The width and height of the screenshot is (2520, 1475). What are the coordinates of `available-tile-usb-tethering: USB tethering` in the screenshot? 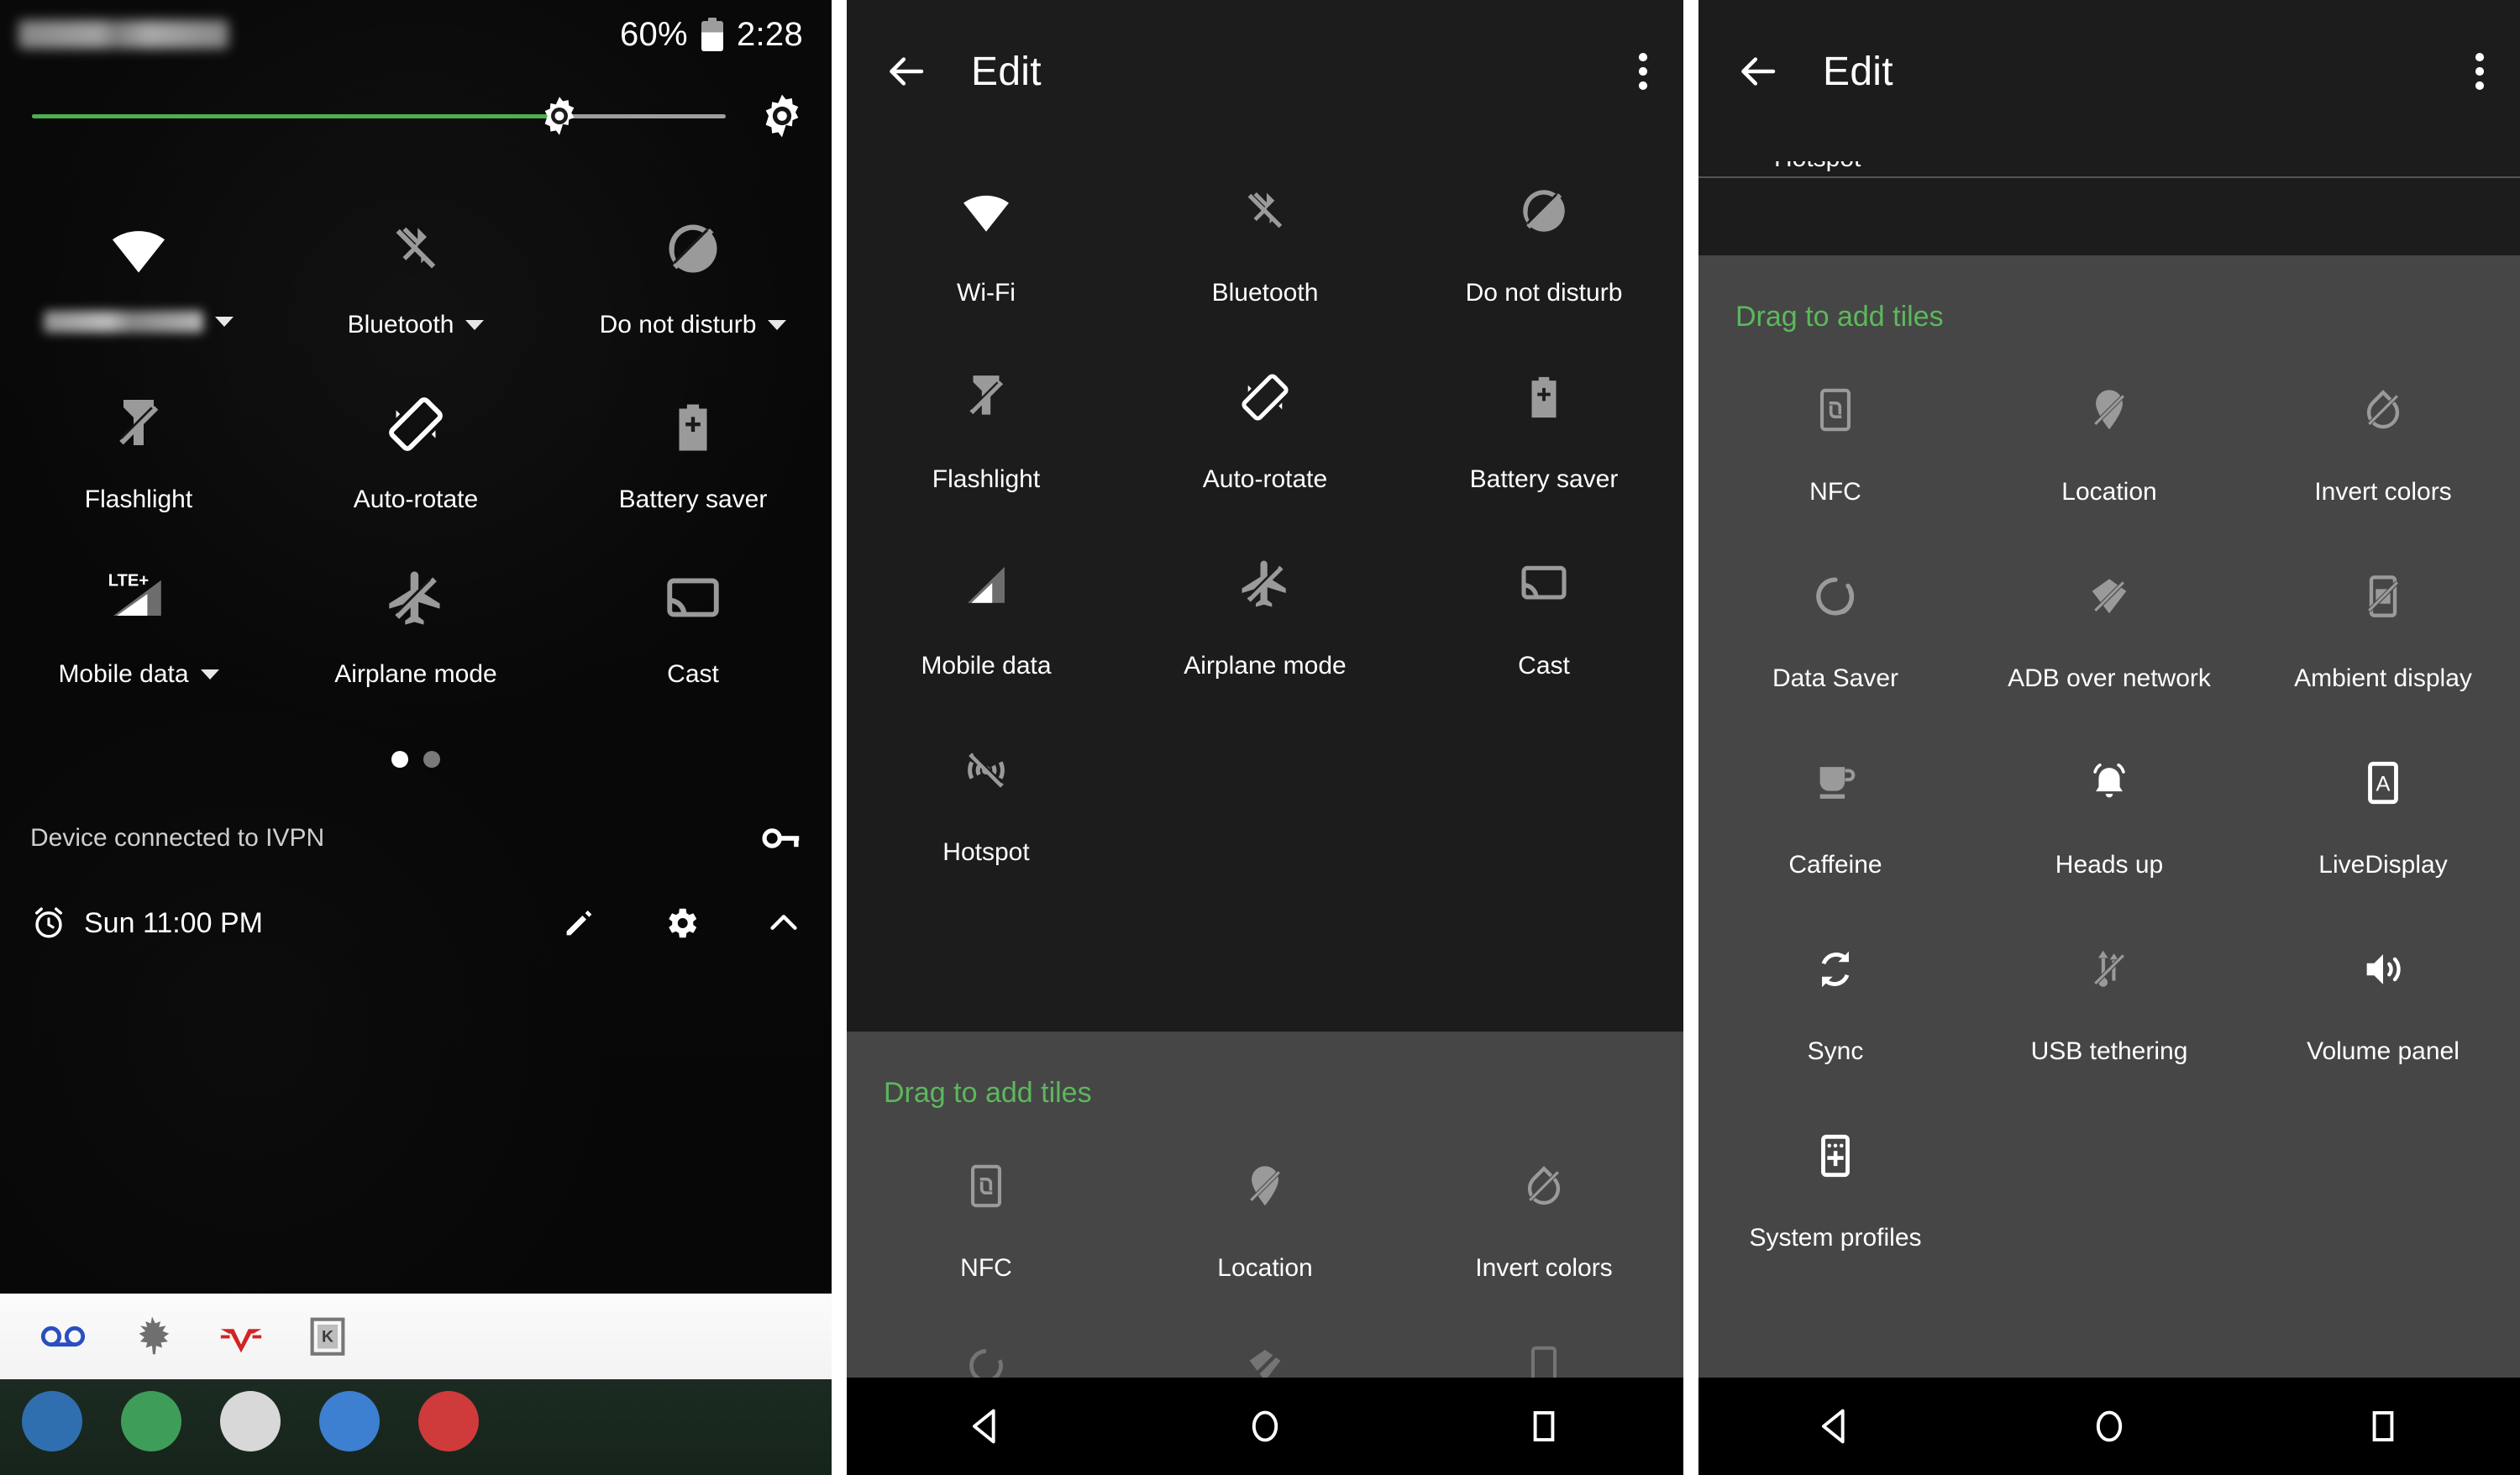 It's located at (2109, 995).